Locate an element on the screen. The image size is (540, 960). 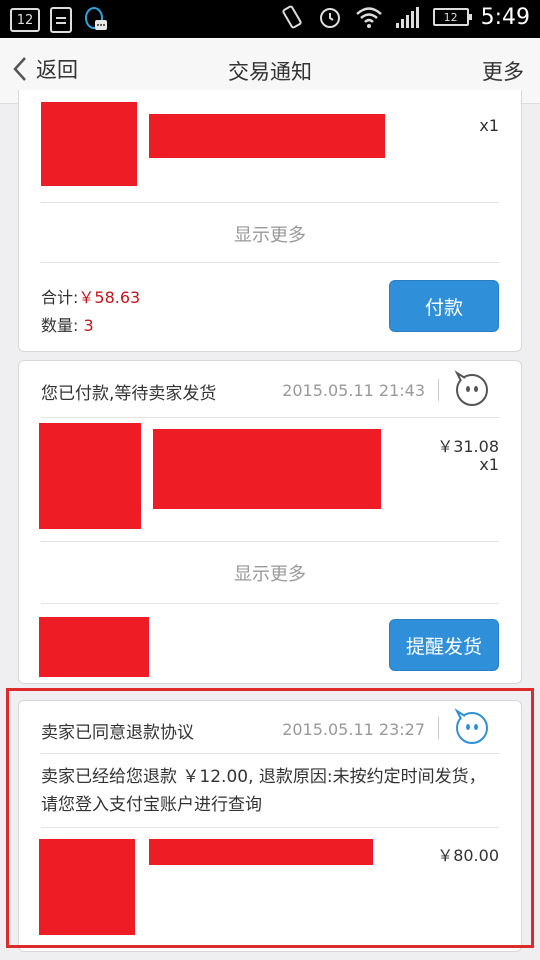
order-total: 合计:￥58.63 is located at coordinates (90, 296).